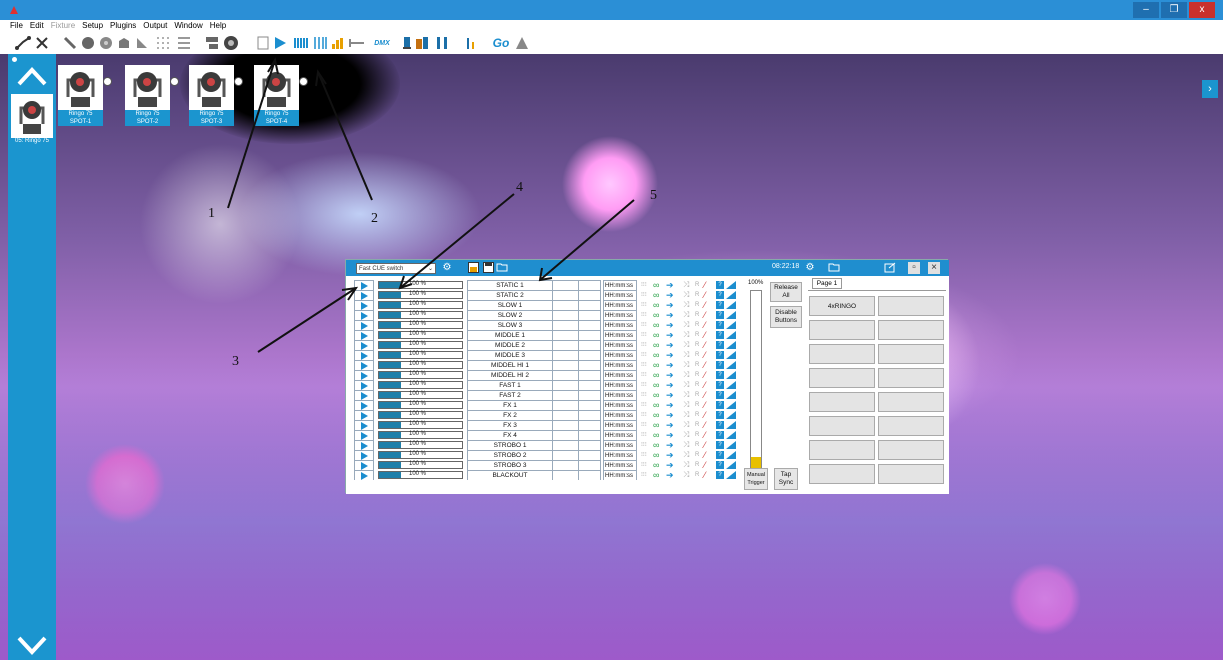 The image size is (1223, 660). I want to click on cue-name: FAST 2, so click(510, 395).